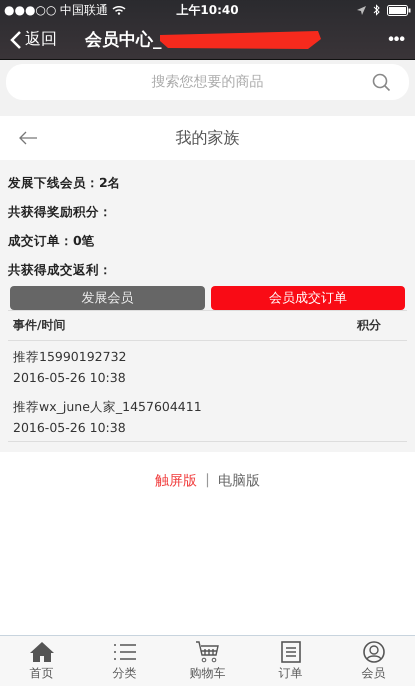 The height and width of the screenshot is (686, 415). What do you see at coordinates (239, 481) in the screenshot?
I see `version-link: 电脑版` at bounding box center [239, 481].